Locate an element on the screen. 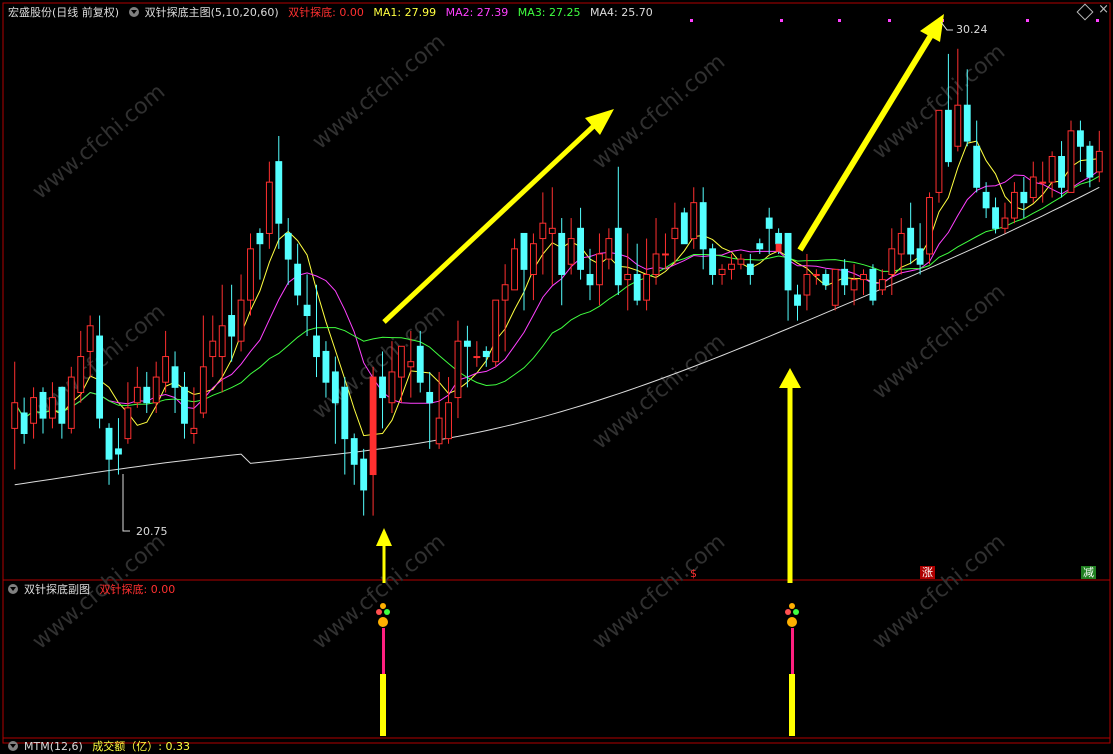 Image resolution: width=1113 pixels, height=754 pixels. close-icon: × is located at coordinates (1103, 9).